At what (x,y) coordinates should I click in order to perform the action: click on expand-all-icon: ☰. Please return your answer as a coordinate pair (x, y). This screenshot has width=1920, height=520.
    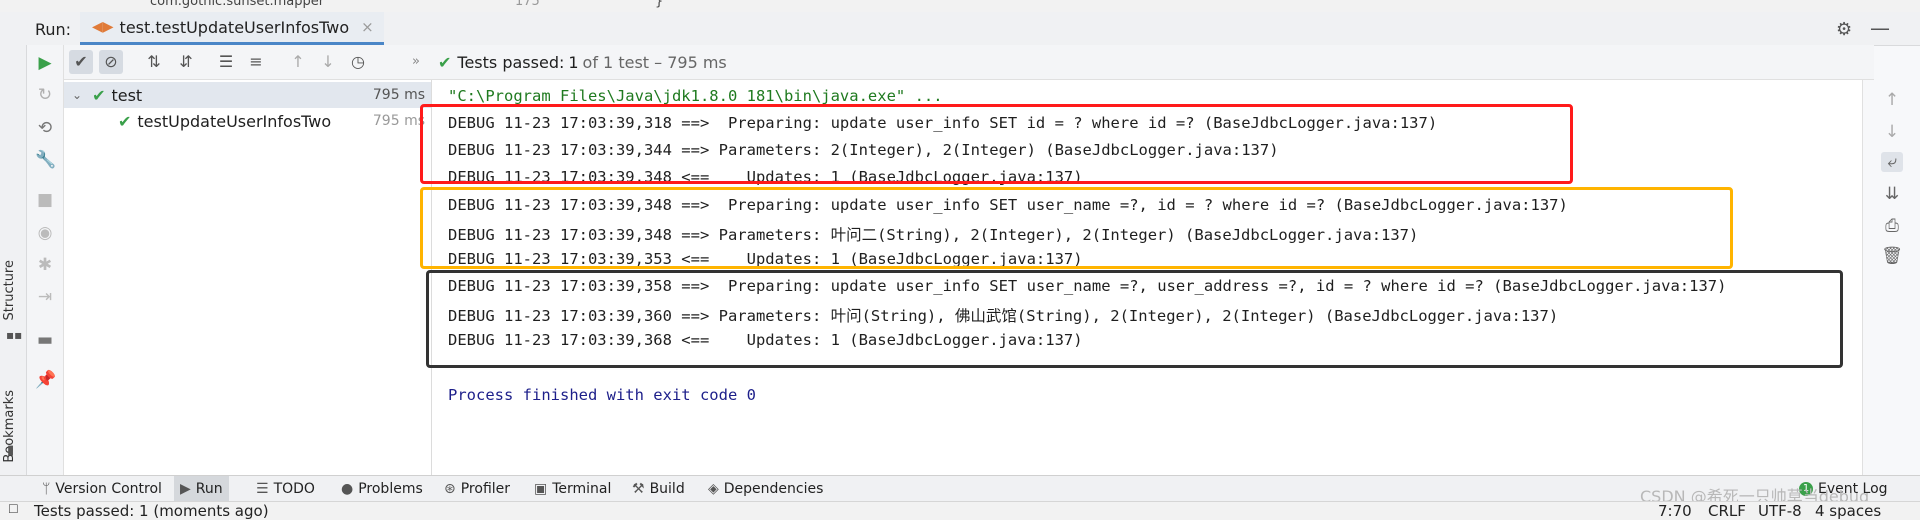
    Looking at the image, I should click on (226, 62).